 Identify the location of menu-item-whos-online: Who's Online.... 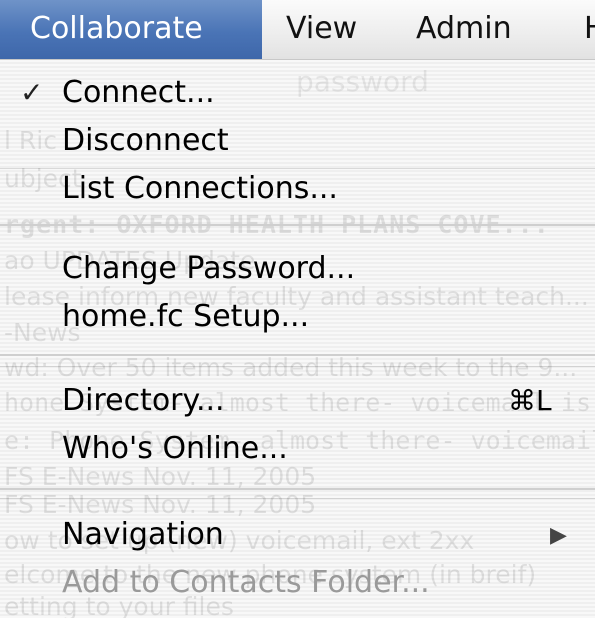
(297, 449).